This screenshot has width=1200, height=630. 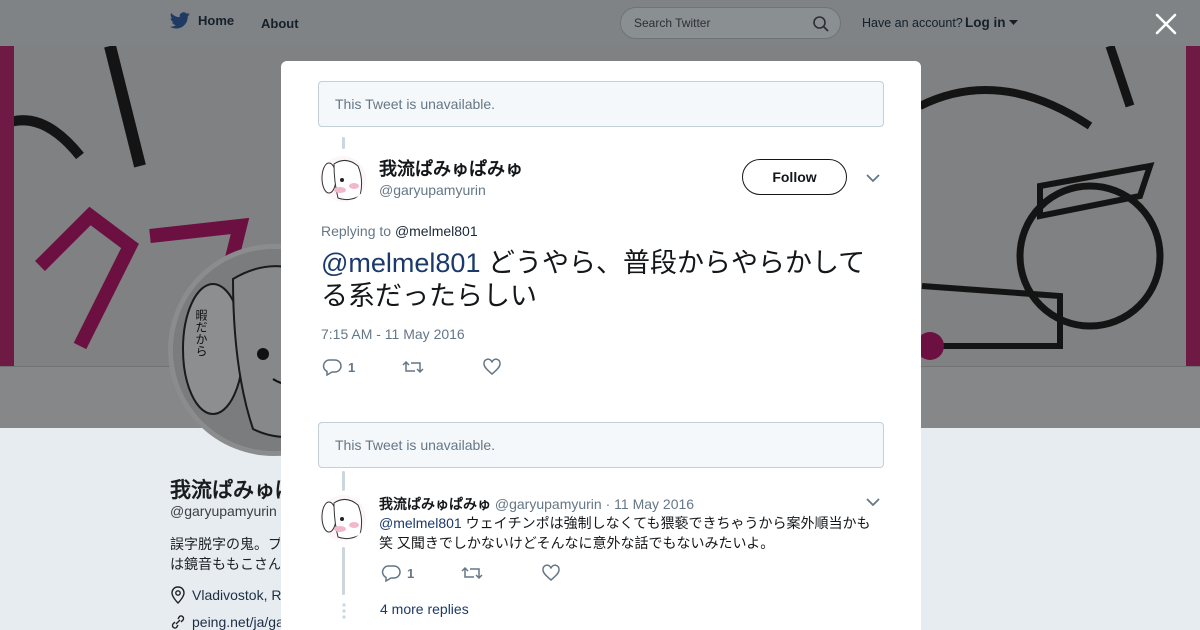 I want to click on reply-actions: 1, so click(x=471, y=573).